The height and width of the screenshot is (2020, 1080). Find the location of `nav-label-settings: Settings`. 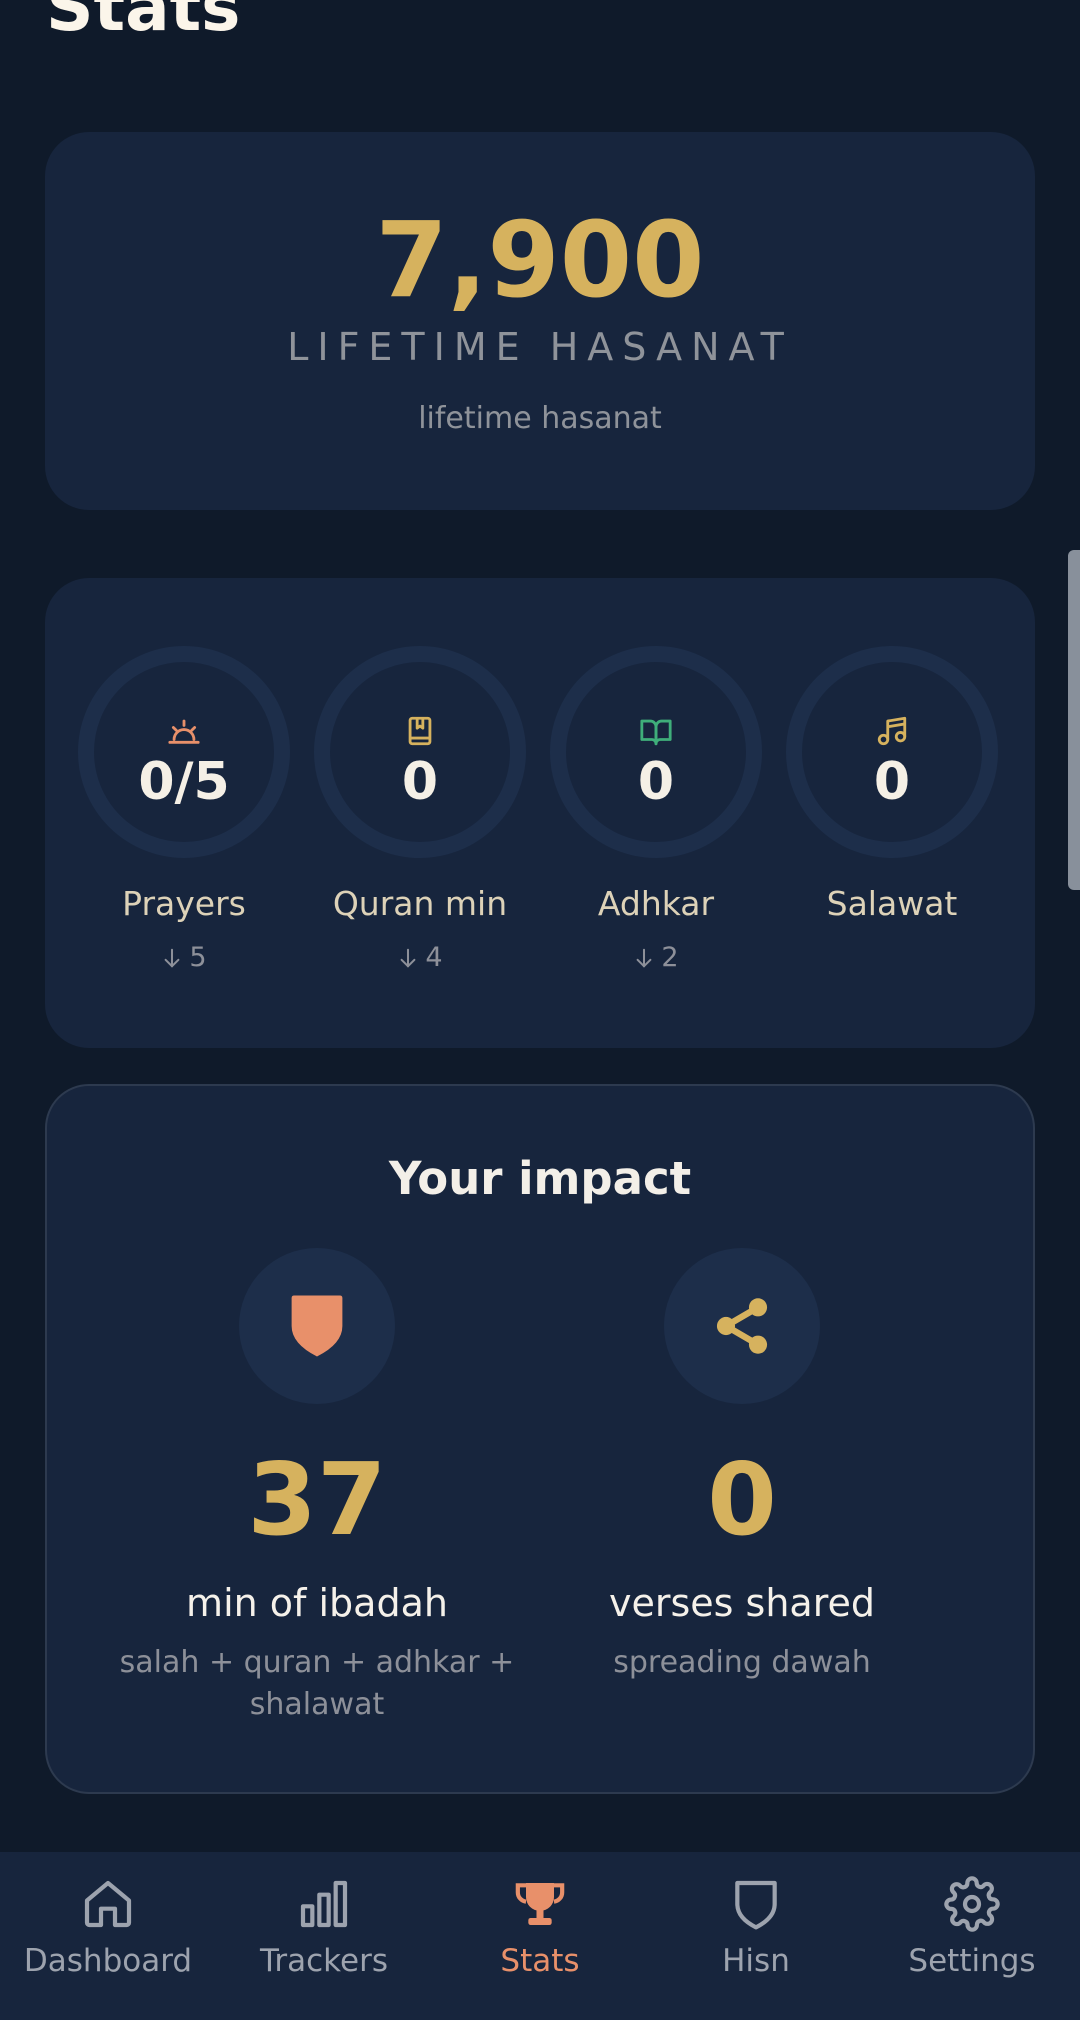

nav-label-settings: Settings is located at coordinates (972, 1961).